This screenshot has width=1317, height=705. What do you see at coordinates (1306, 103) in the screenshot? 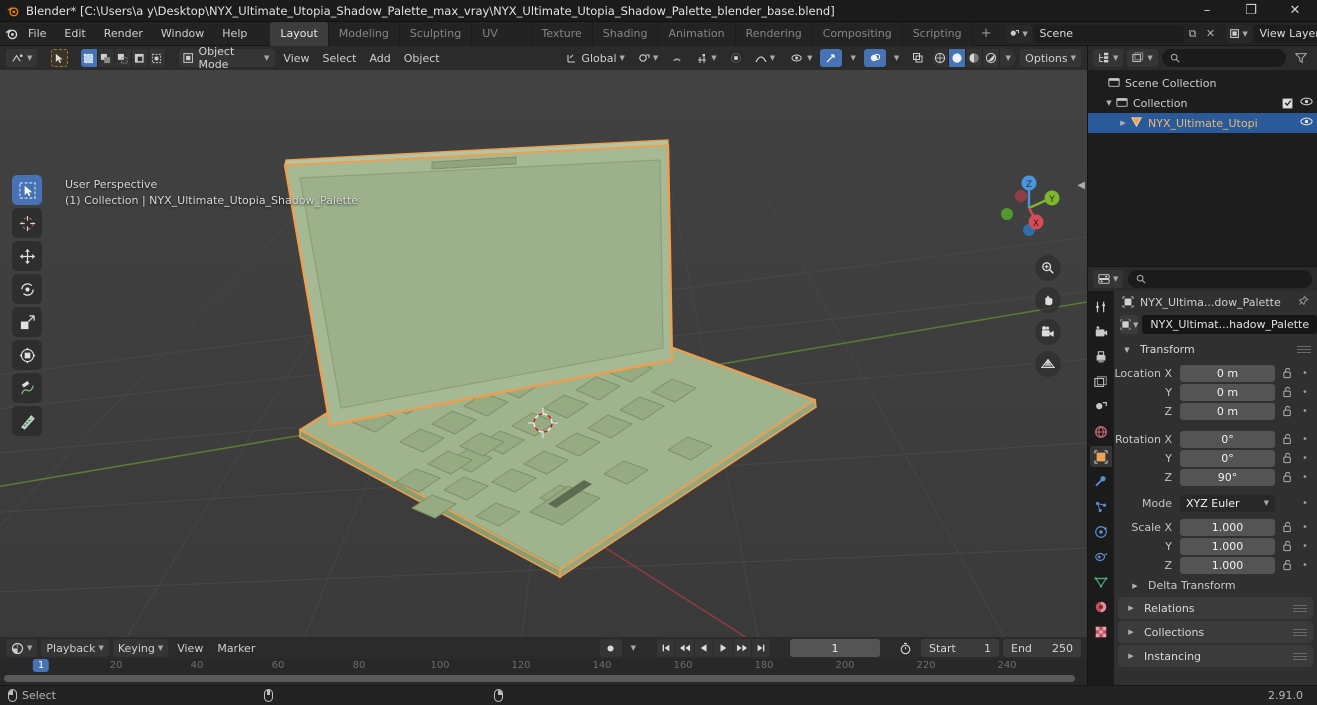
I see `eye-icon` at bounding box center [1306, 103].